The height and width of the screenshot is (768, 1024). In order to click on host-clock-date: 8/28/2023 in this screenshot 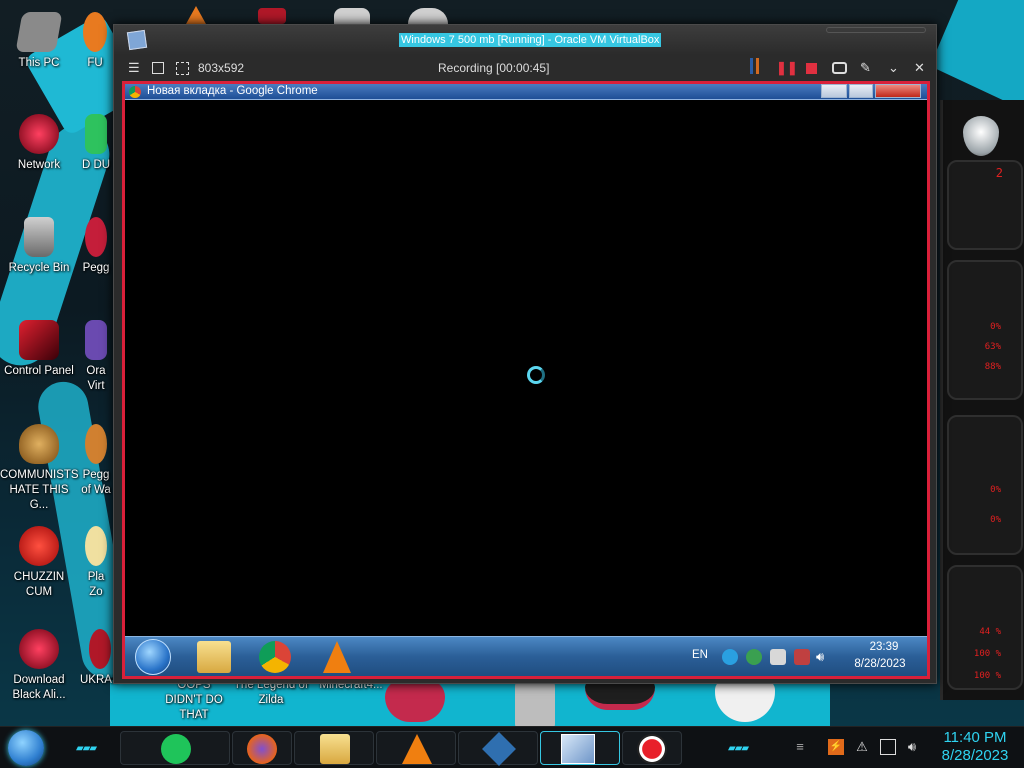, I will do `click(975, 755)`.